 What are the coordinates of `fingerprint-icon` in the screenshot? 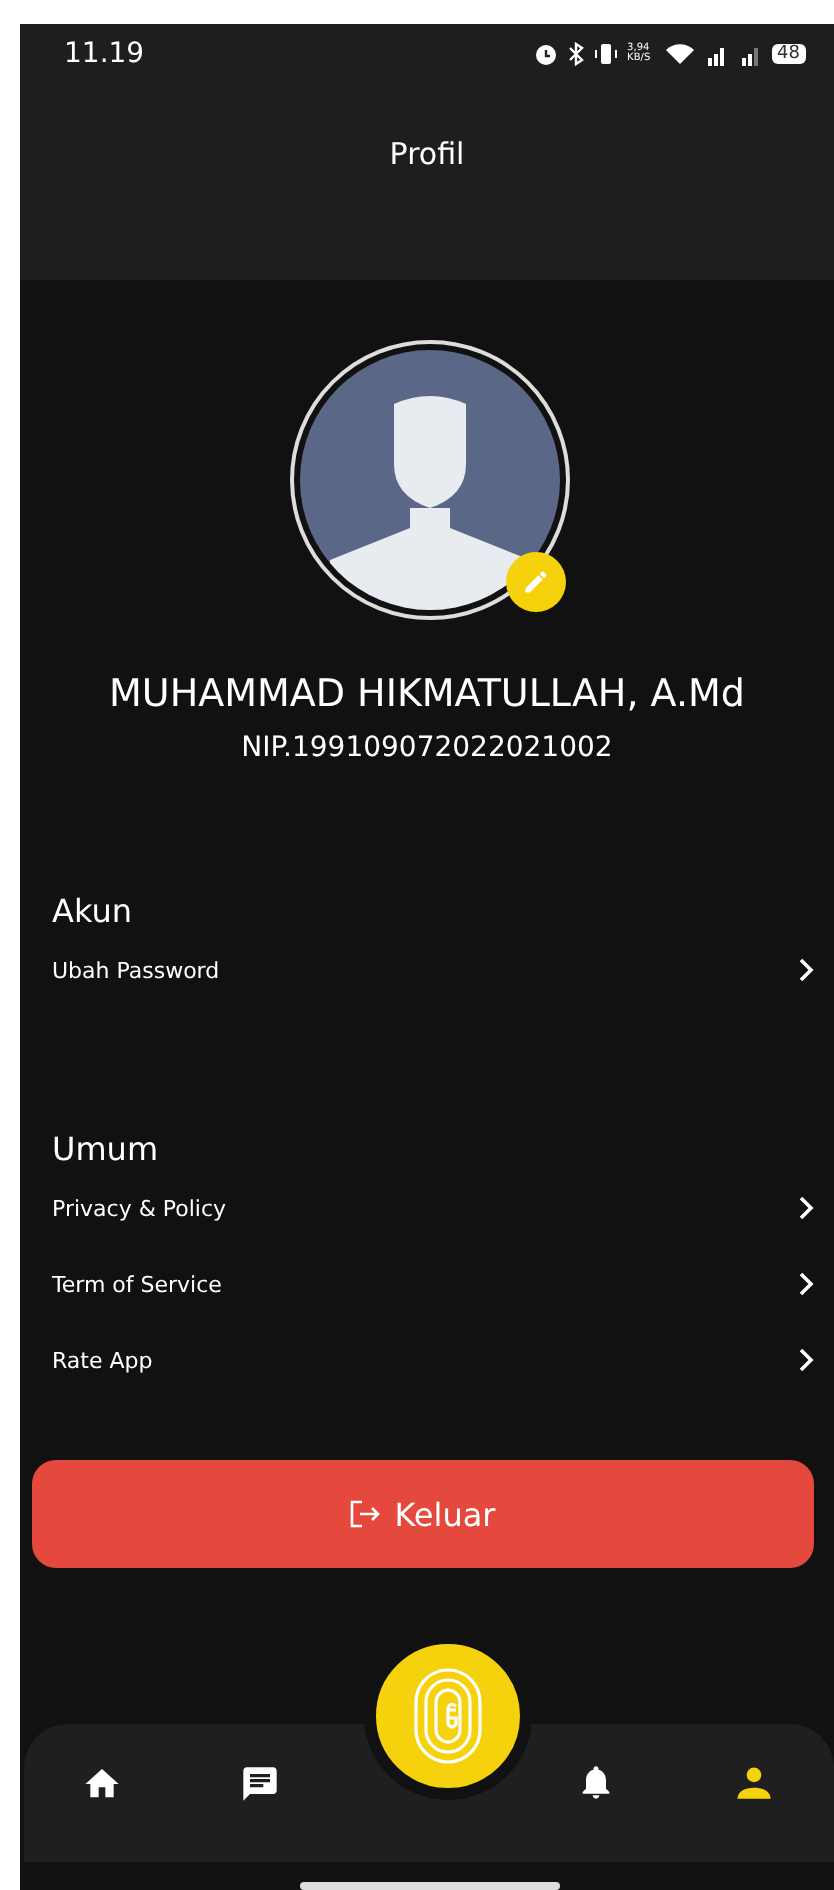 It's located at (448, 1716).